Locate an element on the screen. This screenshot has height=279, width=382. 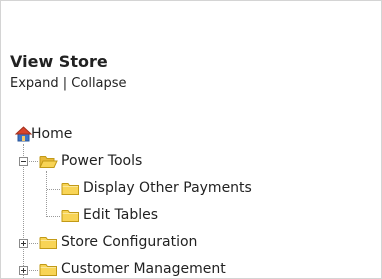
collapse-toggle-power-tools is located at coordinates (23, 161).